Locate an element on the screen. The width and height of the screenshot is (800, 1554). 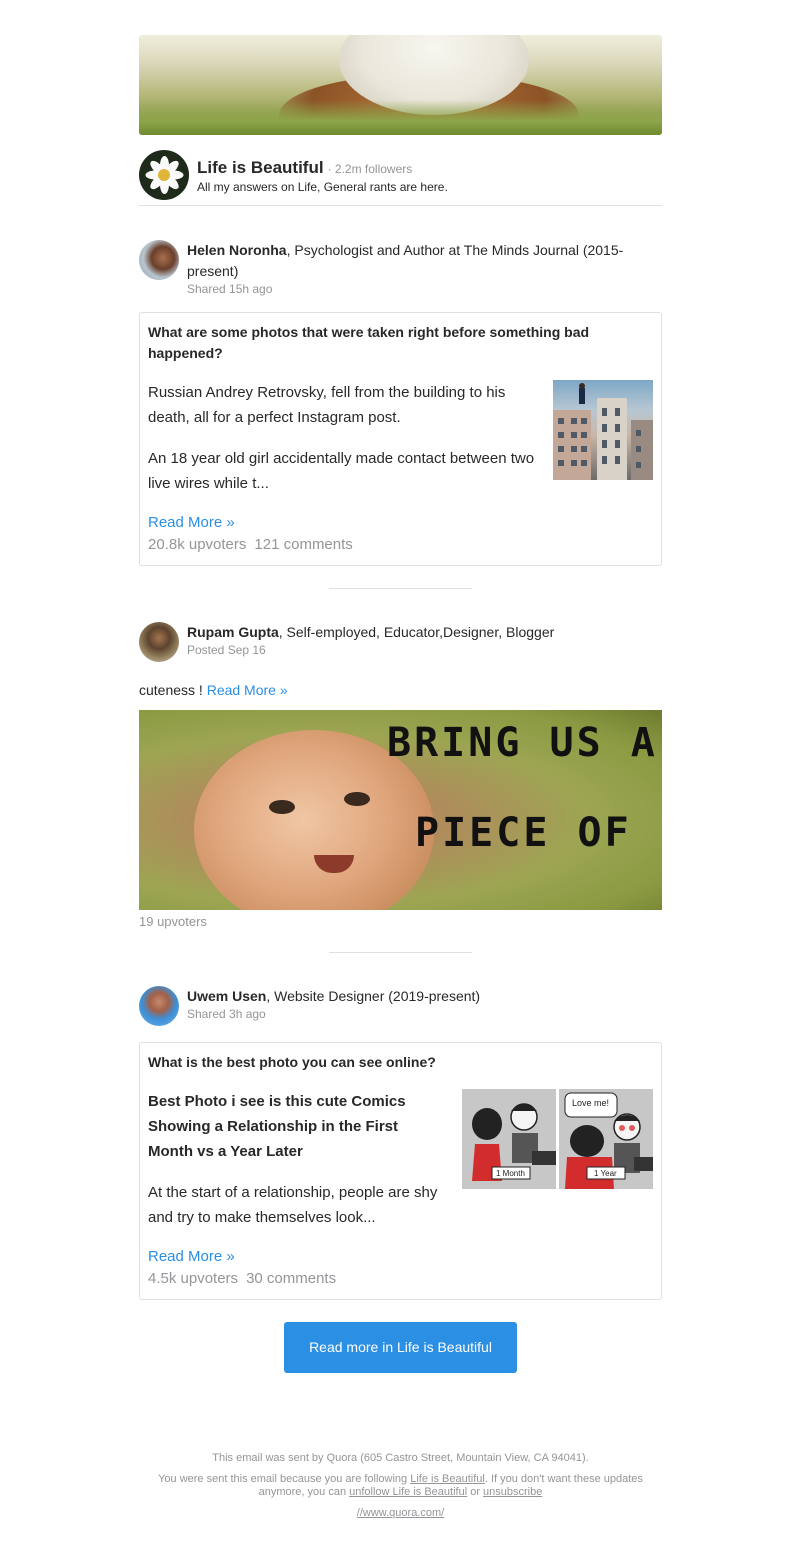
comic-label: 1 Year is located at coordinates (605, 1173).